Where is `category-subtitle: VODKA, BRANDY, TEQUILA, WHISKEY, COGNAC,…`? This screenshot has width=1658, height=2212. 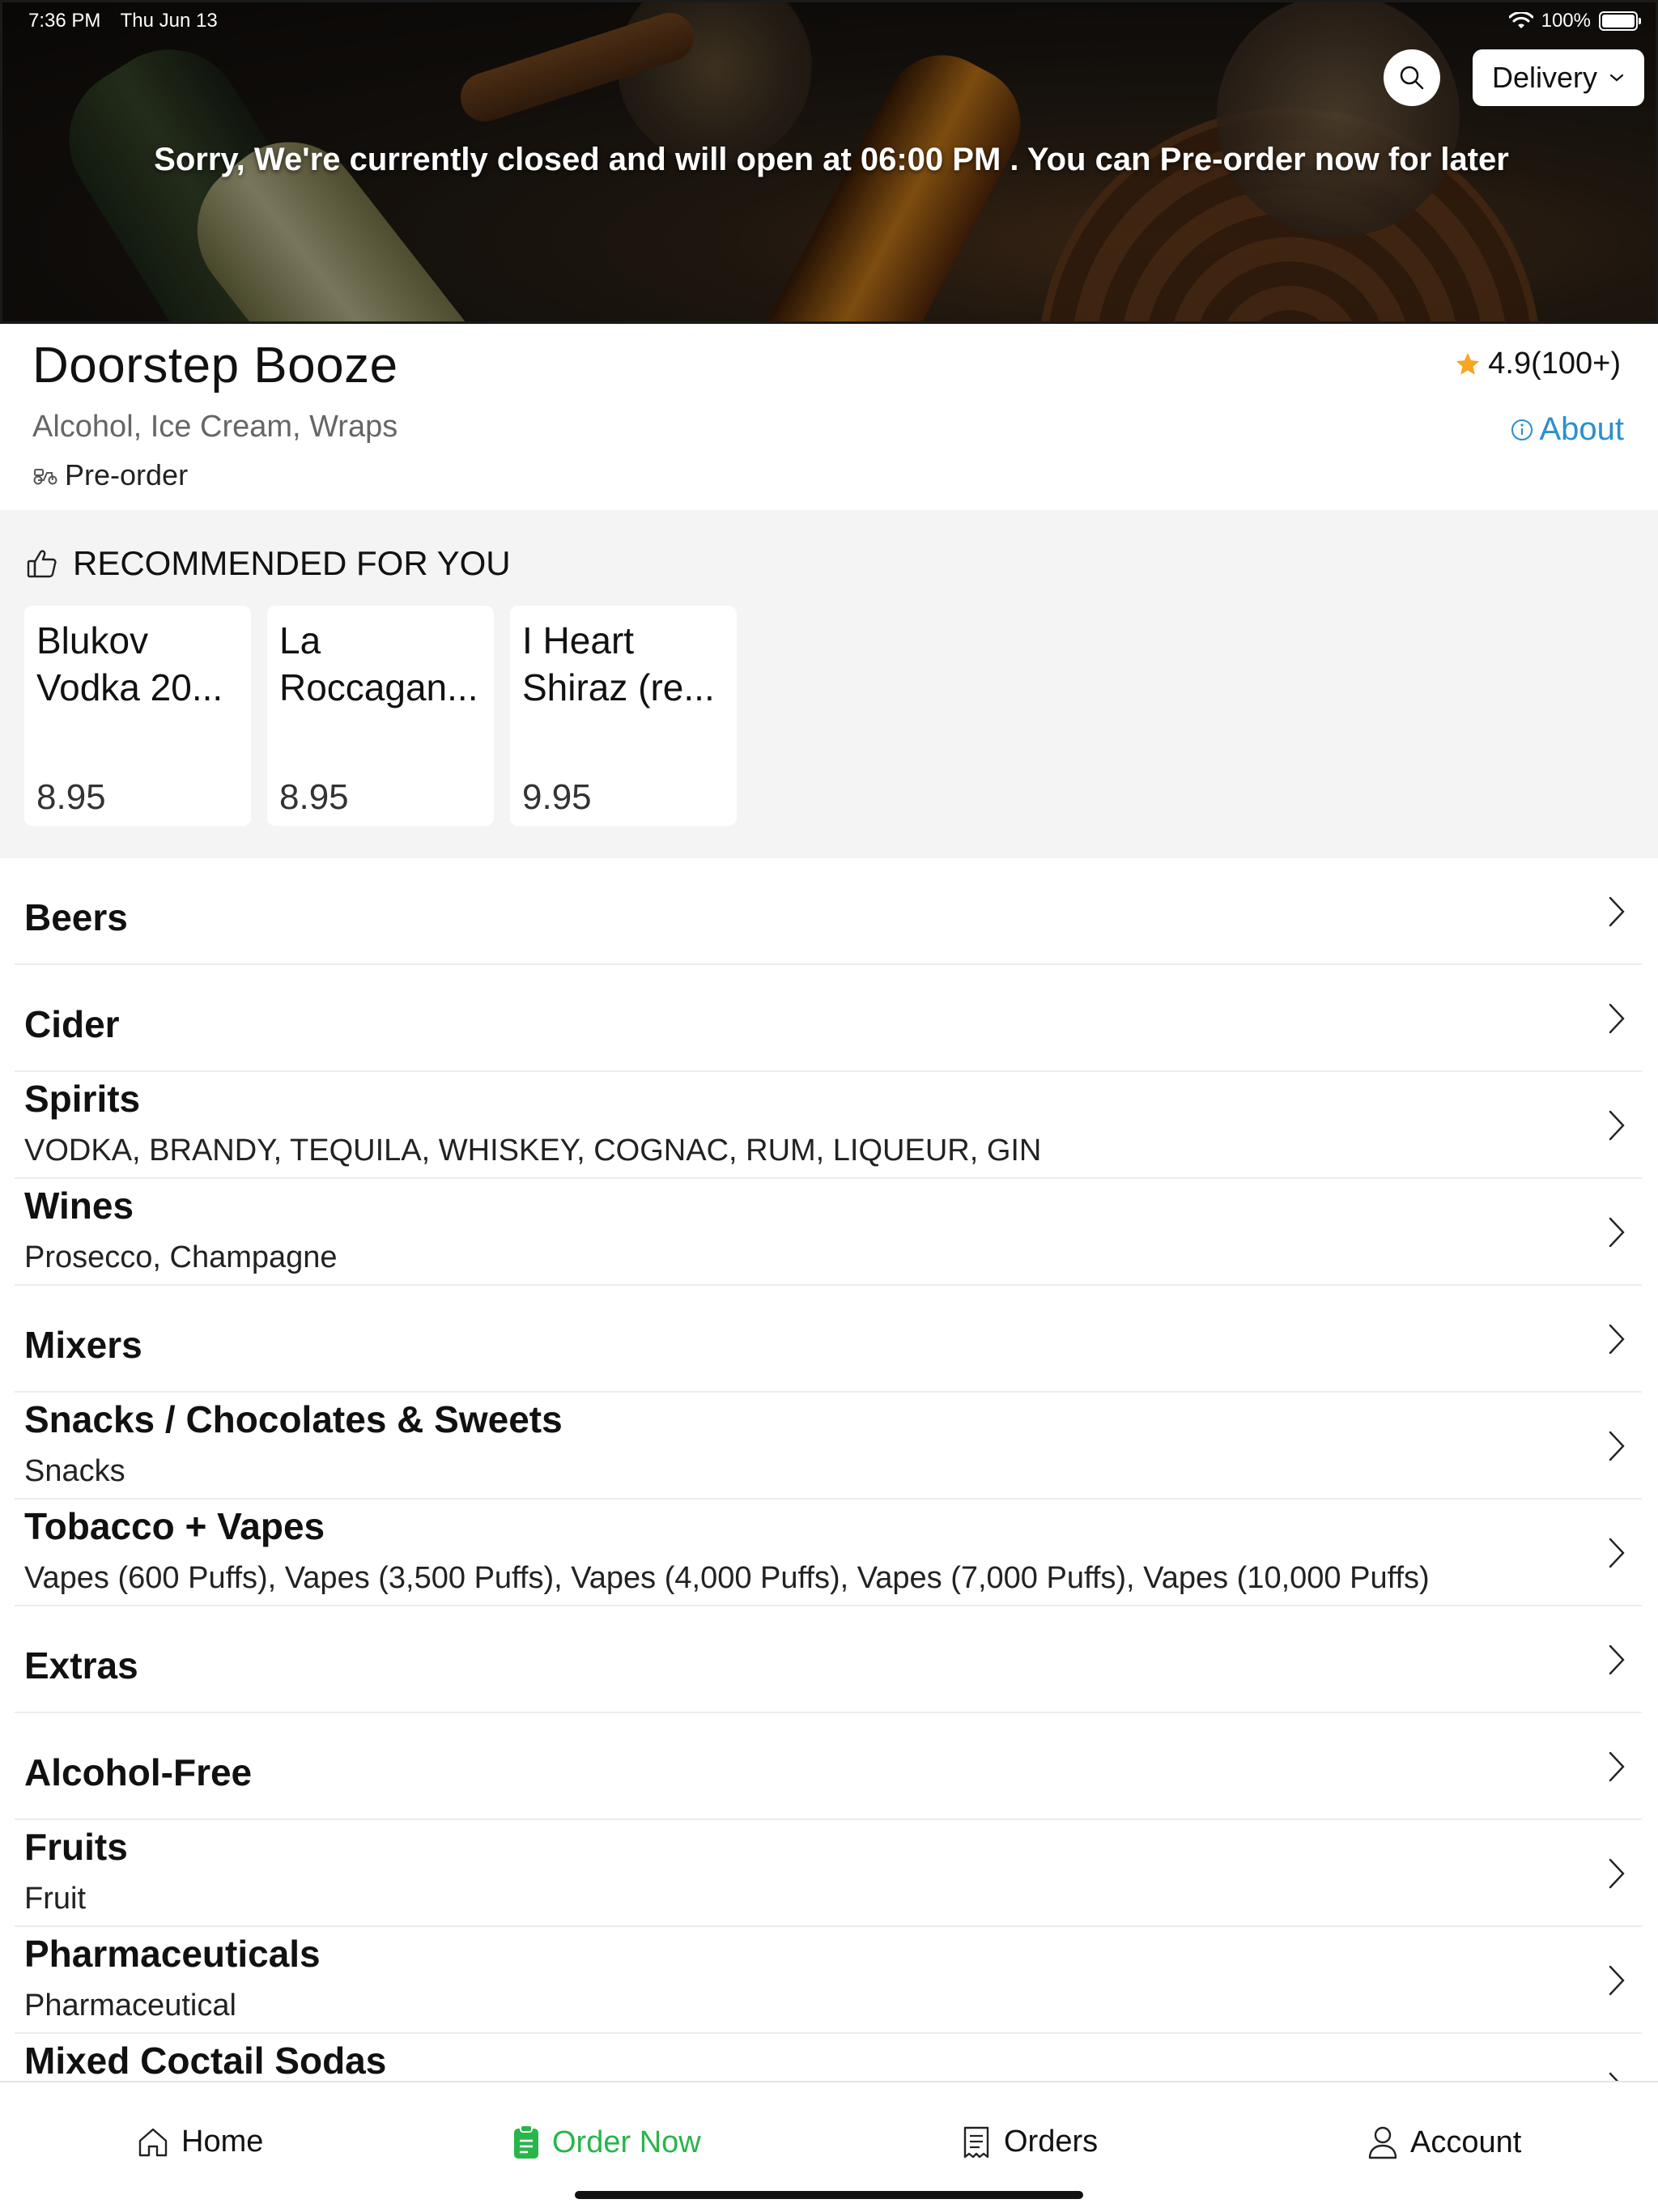
category-subtitle: VODKA, BRANDY, TEQUILA, WHISKEY, COGNAC,… is located at coordinates (533, 1151).